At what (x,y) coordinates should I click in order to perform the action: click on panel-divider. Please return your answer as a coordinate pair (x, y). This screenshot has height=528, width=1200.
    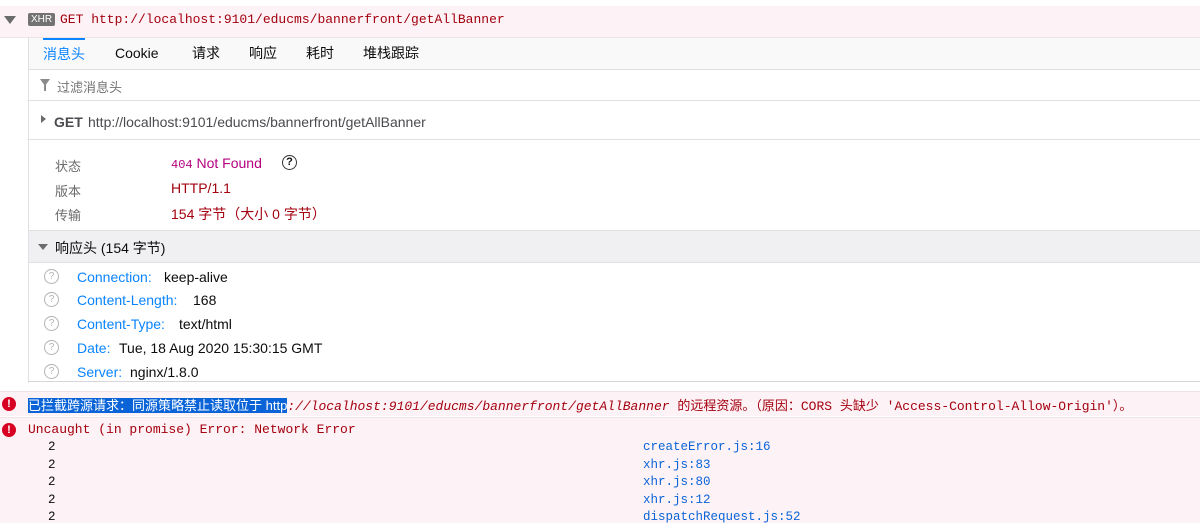
    Looking at the image, I should click on (614, 381).